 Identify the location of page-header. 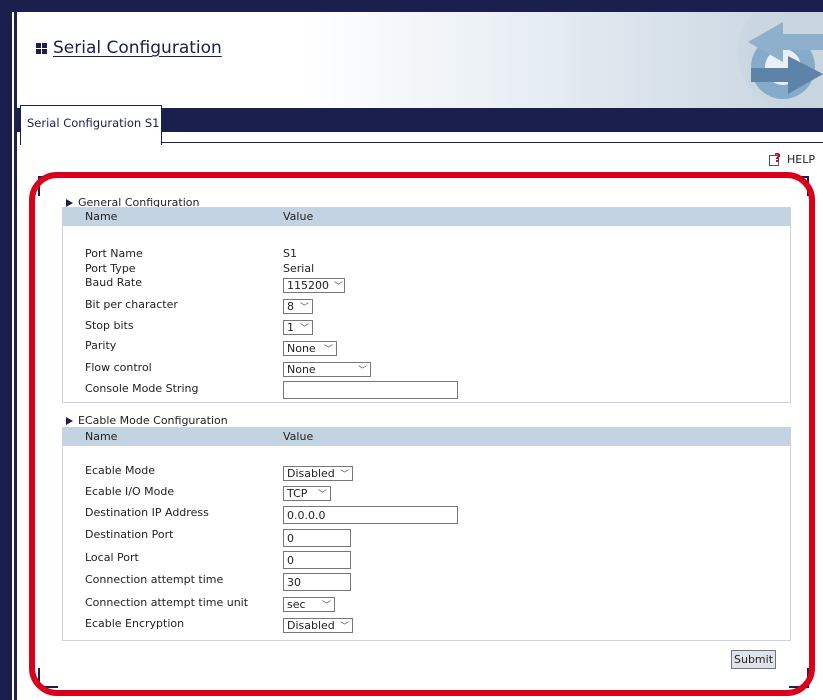
(420, 60).